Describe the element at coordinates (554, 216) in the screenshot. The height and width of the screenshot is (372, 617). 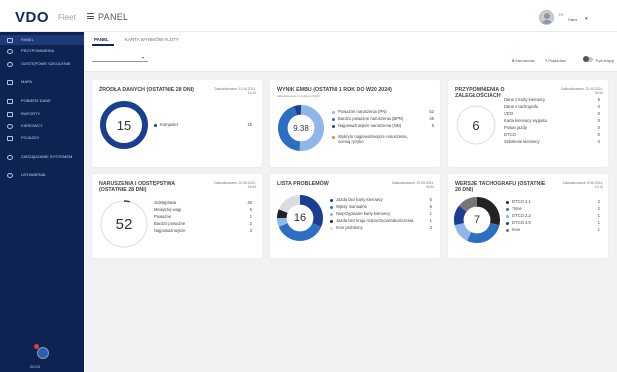
I see `legend-item: DTCO 2.2 1` at that location.